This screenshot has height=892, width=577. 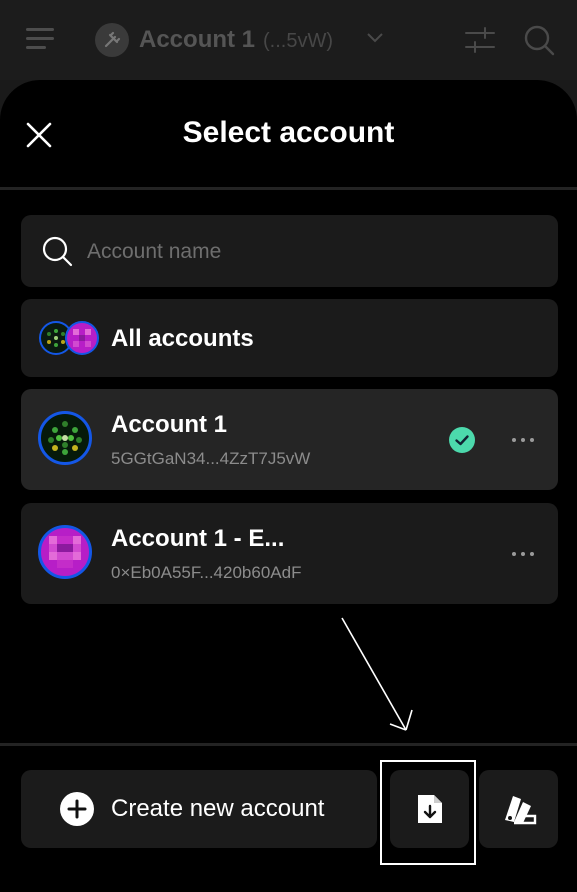 I want to click on account-list-item: Account 1 - E... 0×Eb0A55F...420b60AdF, so click(x=289, y=553).